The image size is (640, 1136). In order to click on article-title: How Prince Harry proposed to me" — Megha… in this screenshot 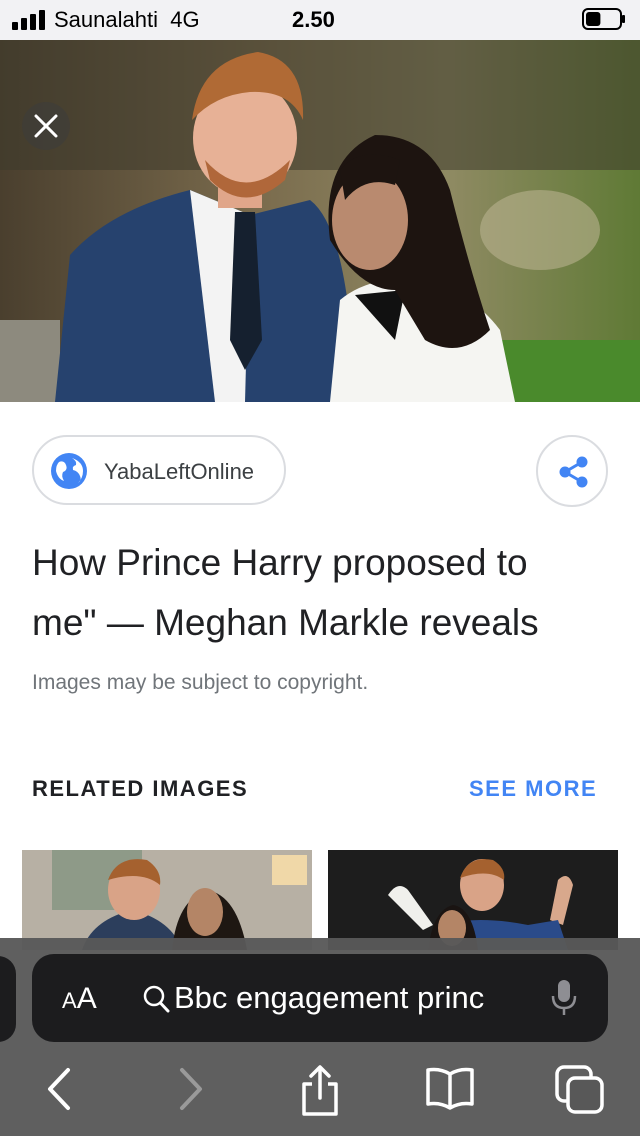, I will do `click(322, 593)`.